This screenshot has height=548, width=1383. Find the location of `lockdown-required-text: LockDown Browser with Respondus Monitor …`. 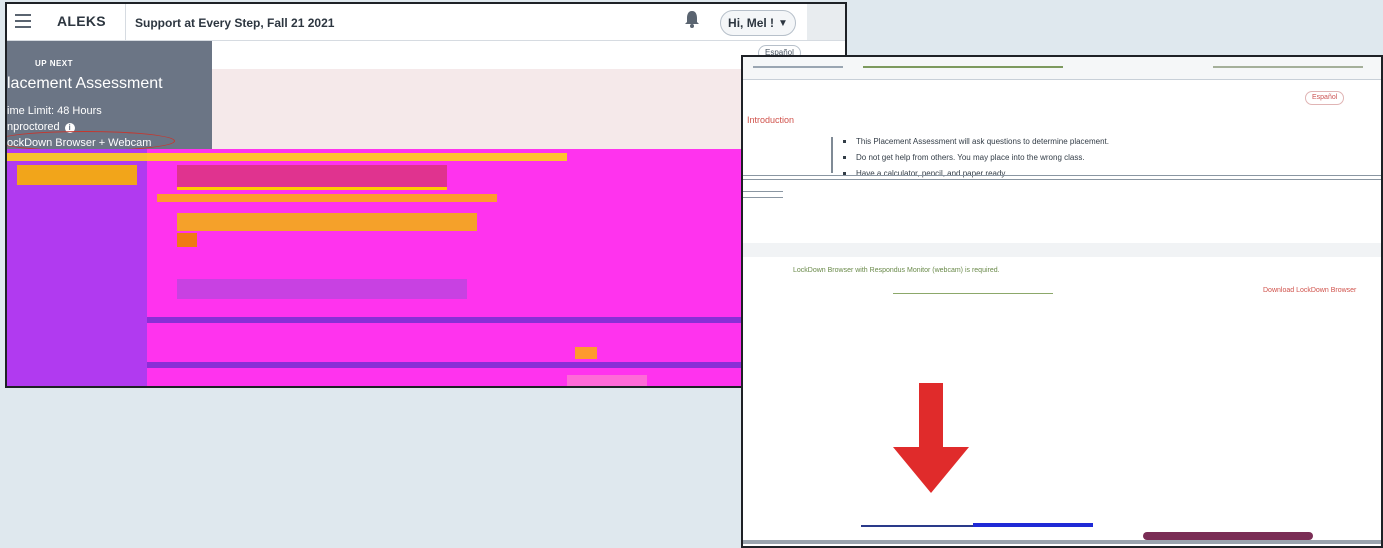

lockdown-required-text: LockDown Browser with Respondus Monitor … is located at coordinates (896, 270).